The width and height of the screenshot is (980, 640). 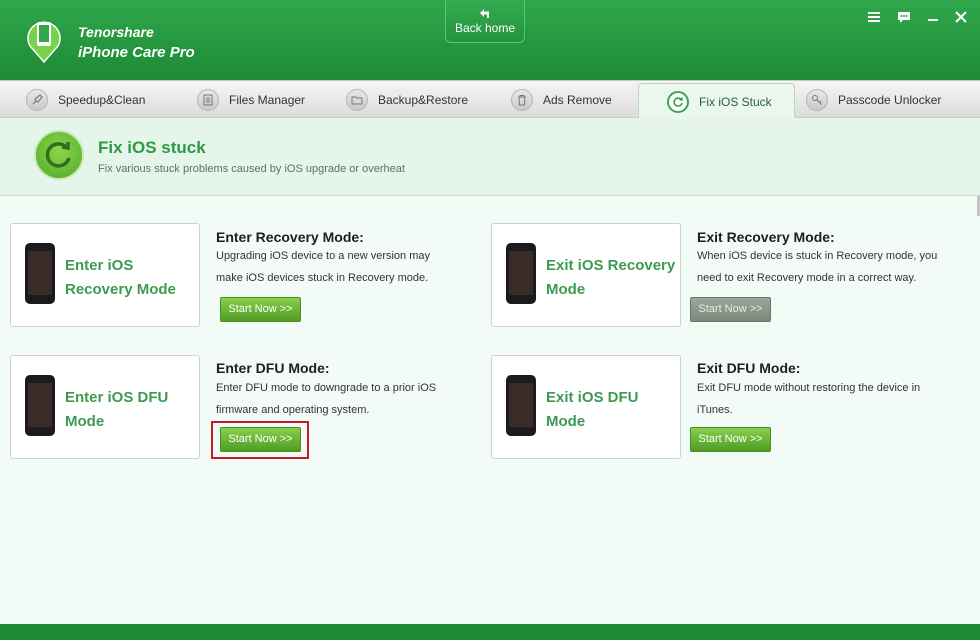 What do you see at coordinates (904, 17) in the screenshot?
I see `feedback-icon` at bounding box center [904, 17].